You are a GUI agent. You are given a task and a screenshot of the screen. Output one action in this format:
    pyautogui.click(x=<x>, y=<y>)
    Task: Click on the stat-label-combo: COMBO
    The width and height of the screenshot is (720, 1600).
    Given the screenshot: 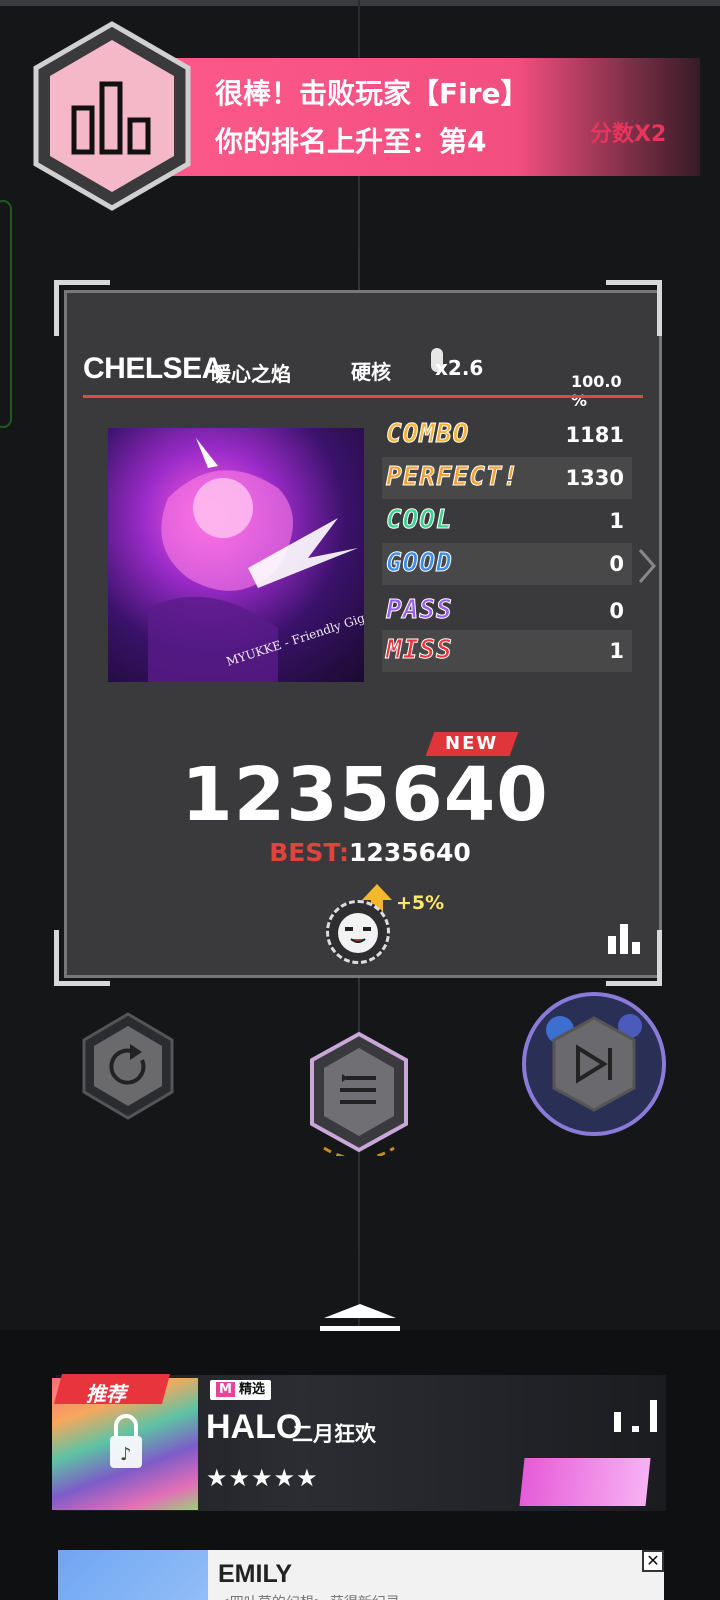 What is the action you would take?
    pyautogui.click(x=427, y=434)
    